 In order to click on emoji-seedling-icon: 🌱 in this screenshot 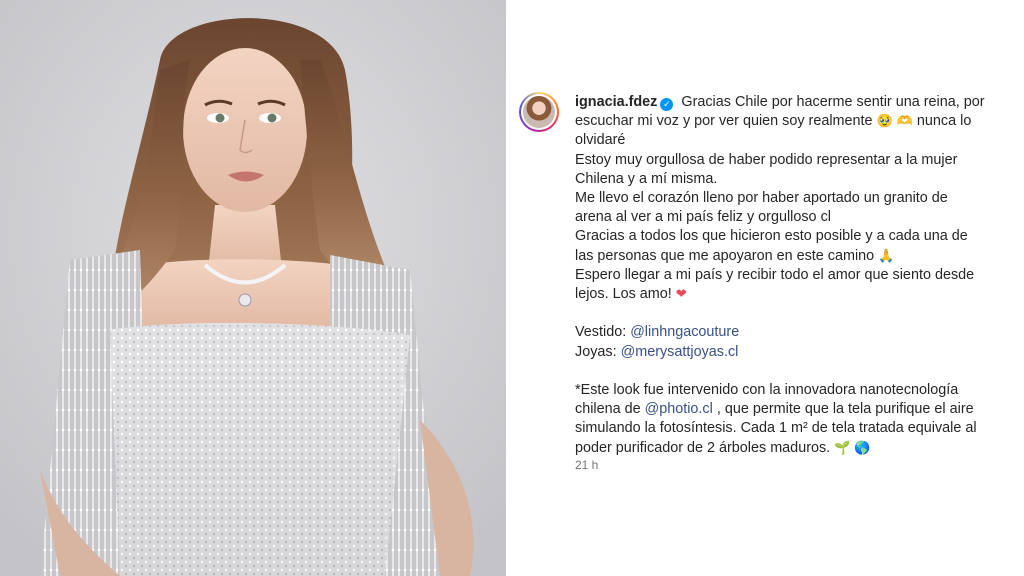, I will do `click(842, 448)`.